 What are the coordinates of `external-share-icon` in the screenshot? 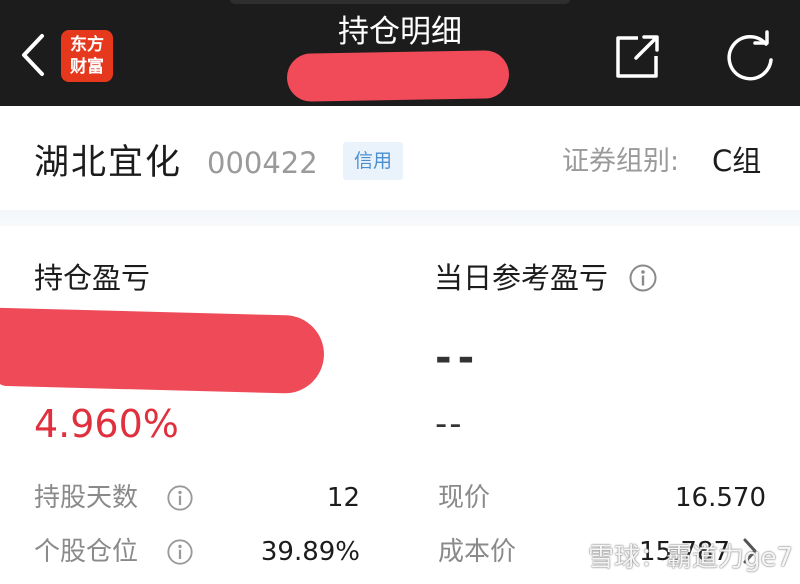 It's located at (637, 56).